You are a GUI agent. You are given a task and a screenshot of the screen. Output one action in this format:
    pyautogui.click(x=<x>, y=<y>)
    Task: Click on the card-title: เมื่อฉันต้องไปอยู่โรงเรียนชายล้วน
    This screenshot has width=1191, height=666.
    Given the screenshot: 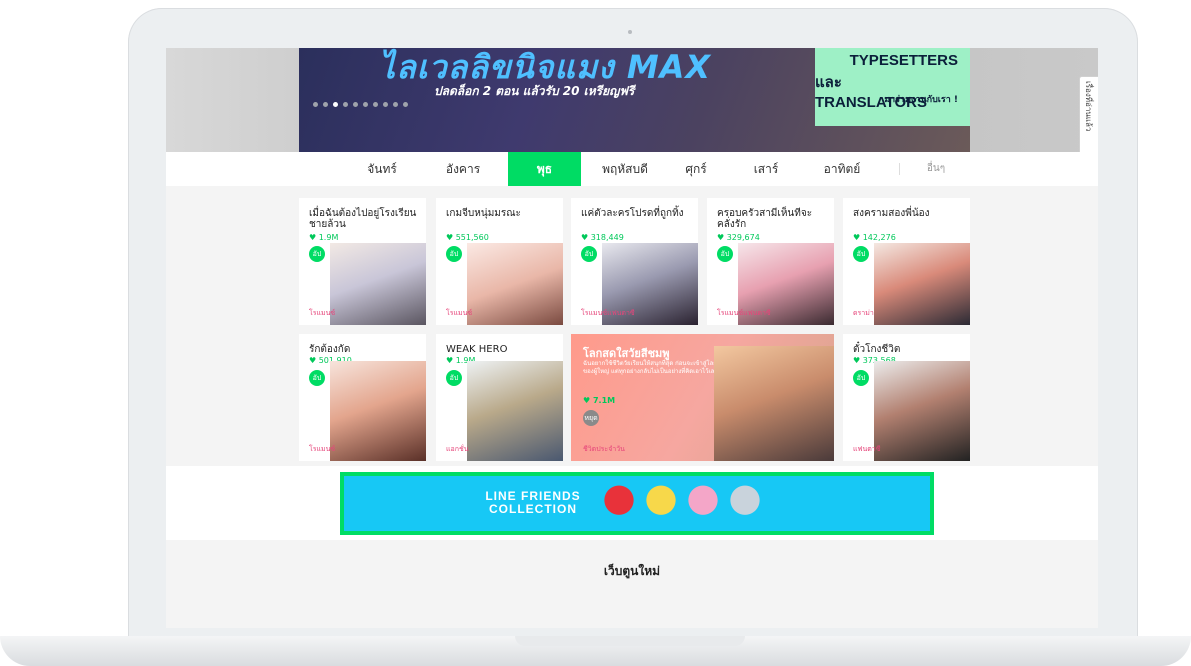 What is the action you would take?
    pyautogui.click(x=363, y=219)
    